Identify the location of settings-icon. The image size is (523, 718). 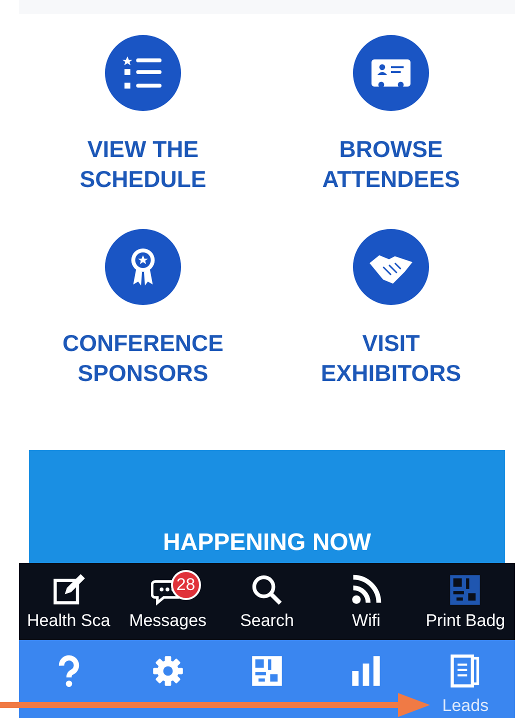
(167, 671).